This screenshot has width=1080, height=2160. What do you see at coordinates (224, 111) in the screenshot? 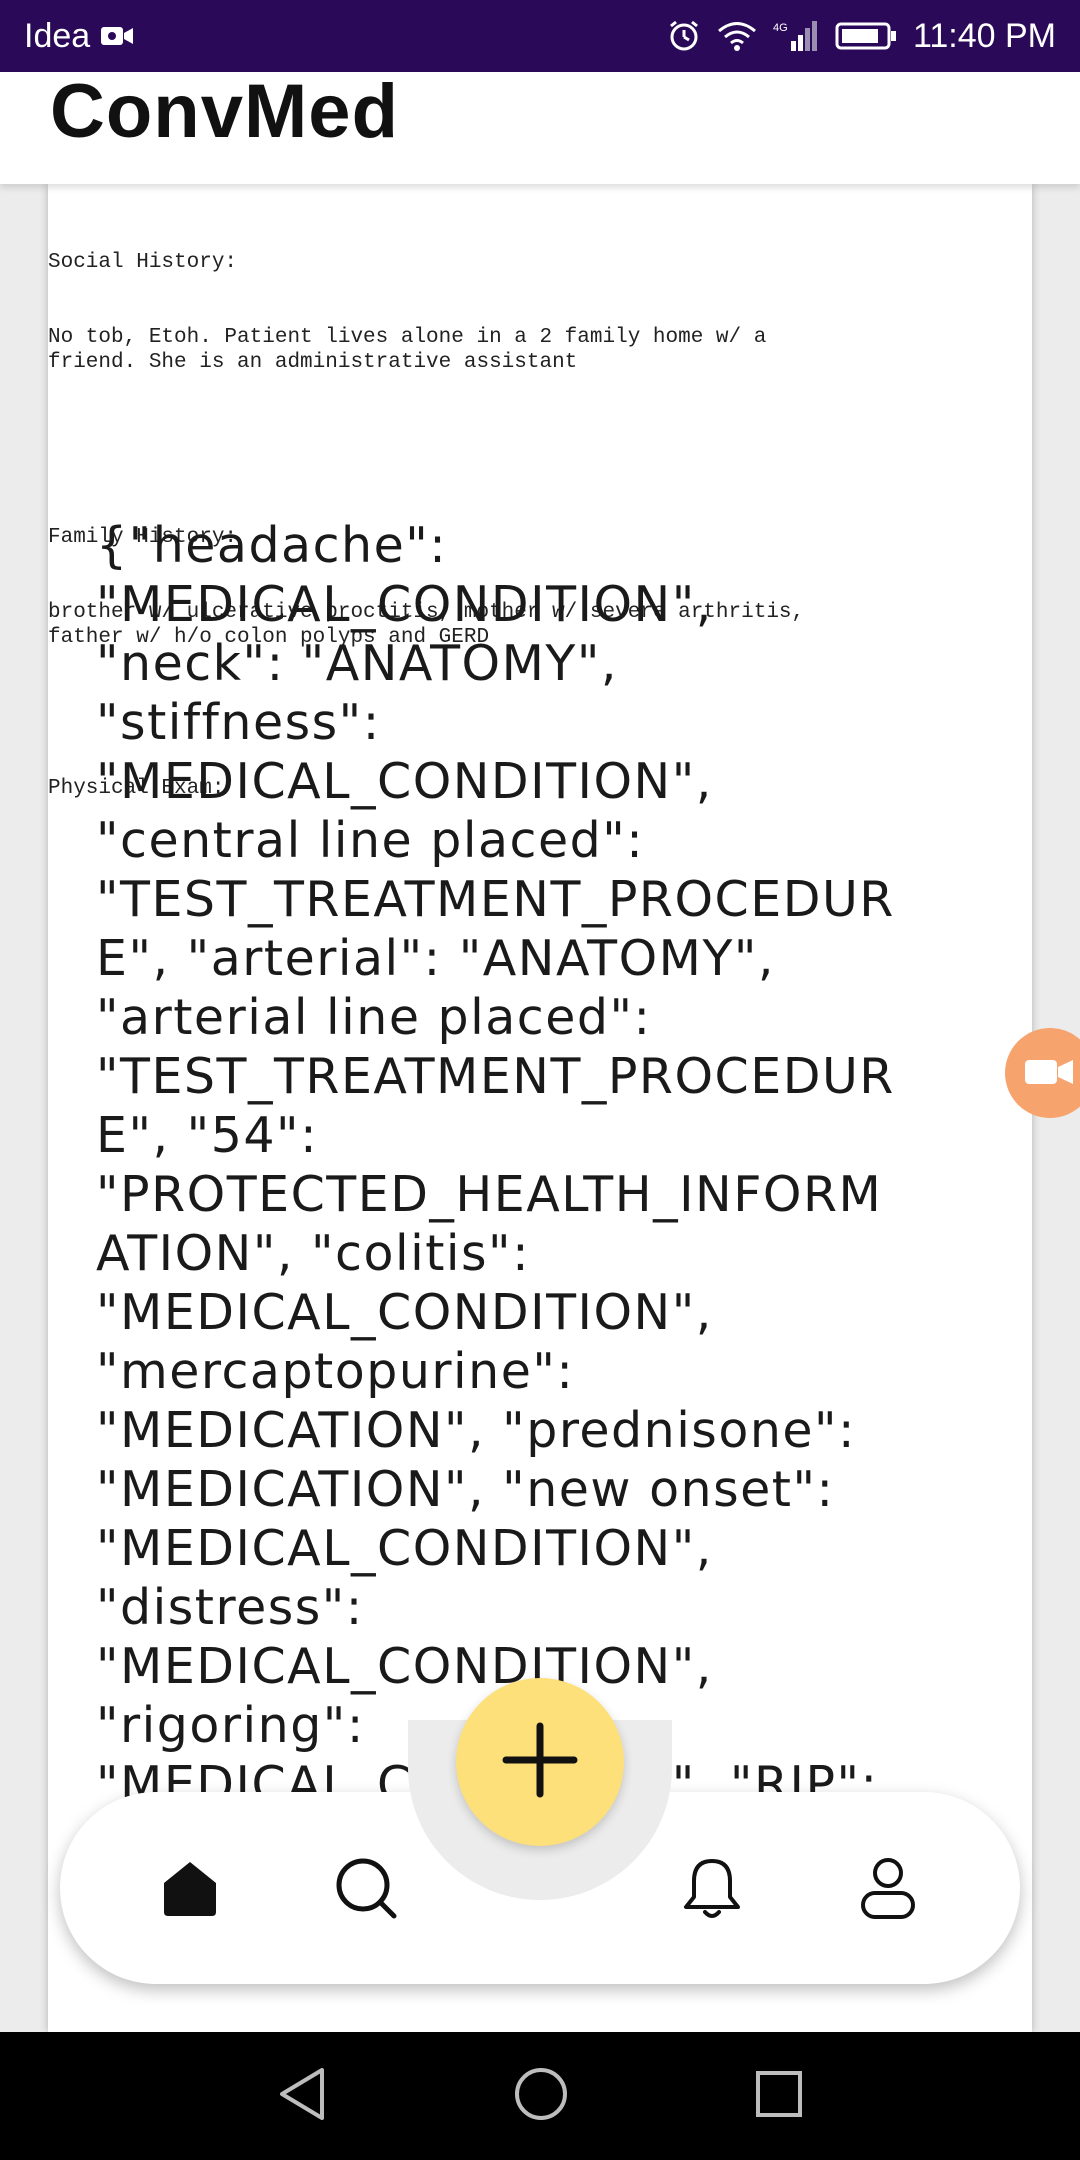
I see `app-logo: ConvMed` at bounding box center [224, 111].